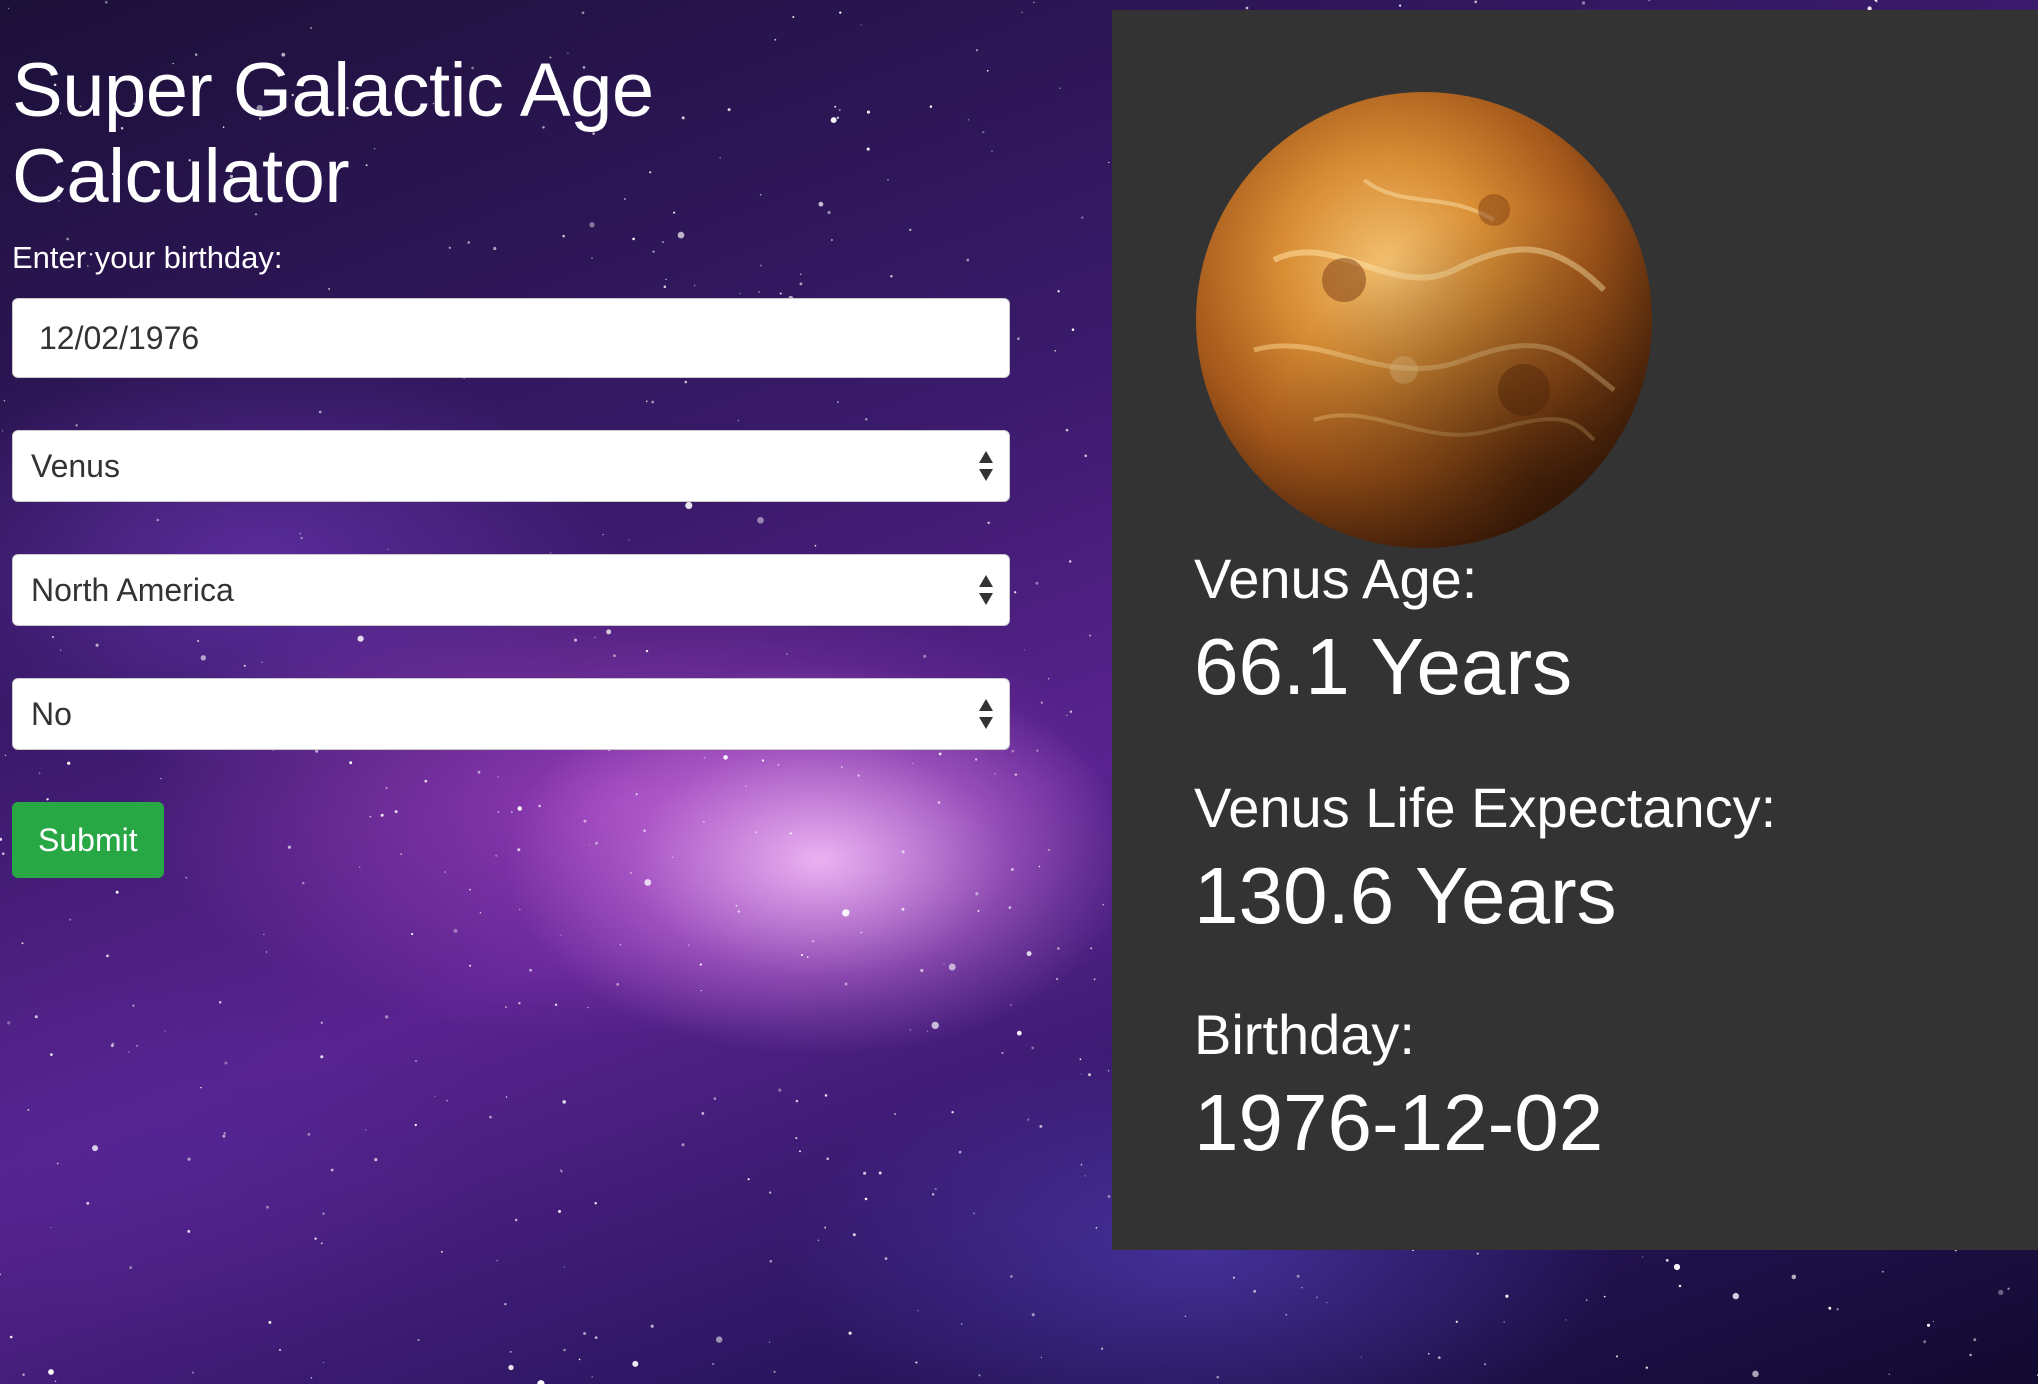  Describe the element at coordinates (147, 257) in the screenshot. I see `birthday-prompt-label: Enter your birthday:` at that location.